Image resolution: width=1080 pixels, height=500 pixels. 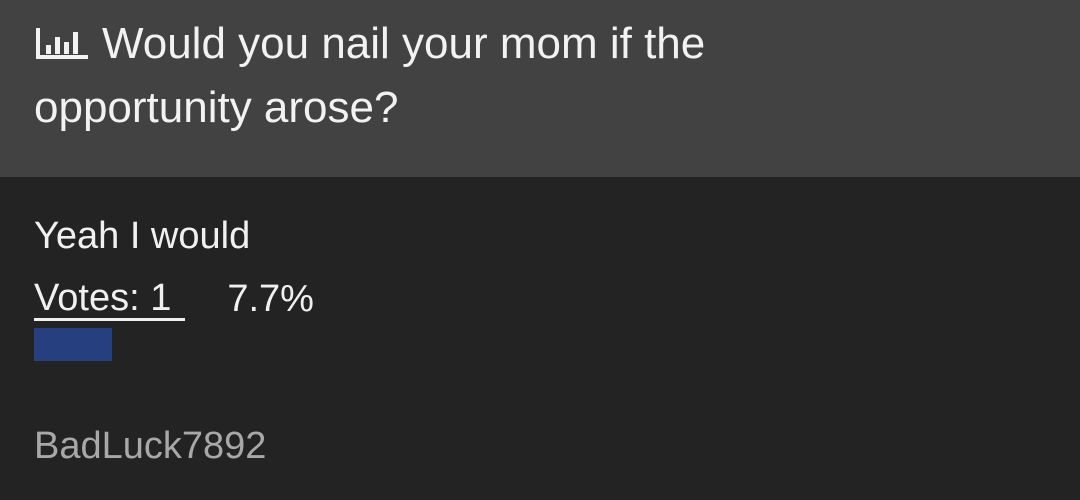 I want to click on vote-percentage: 7.7%, so click(x=270, y=298).